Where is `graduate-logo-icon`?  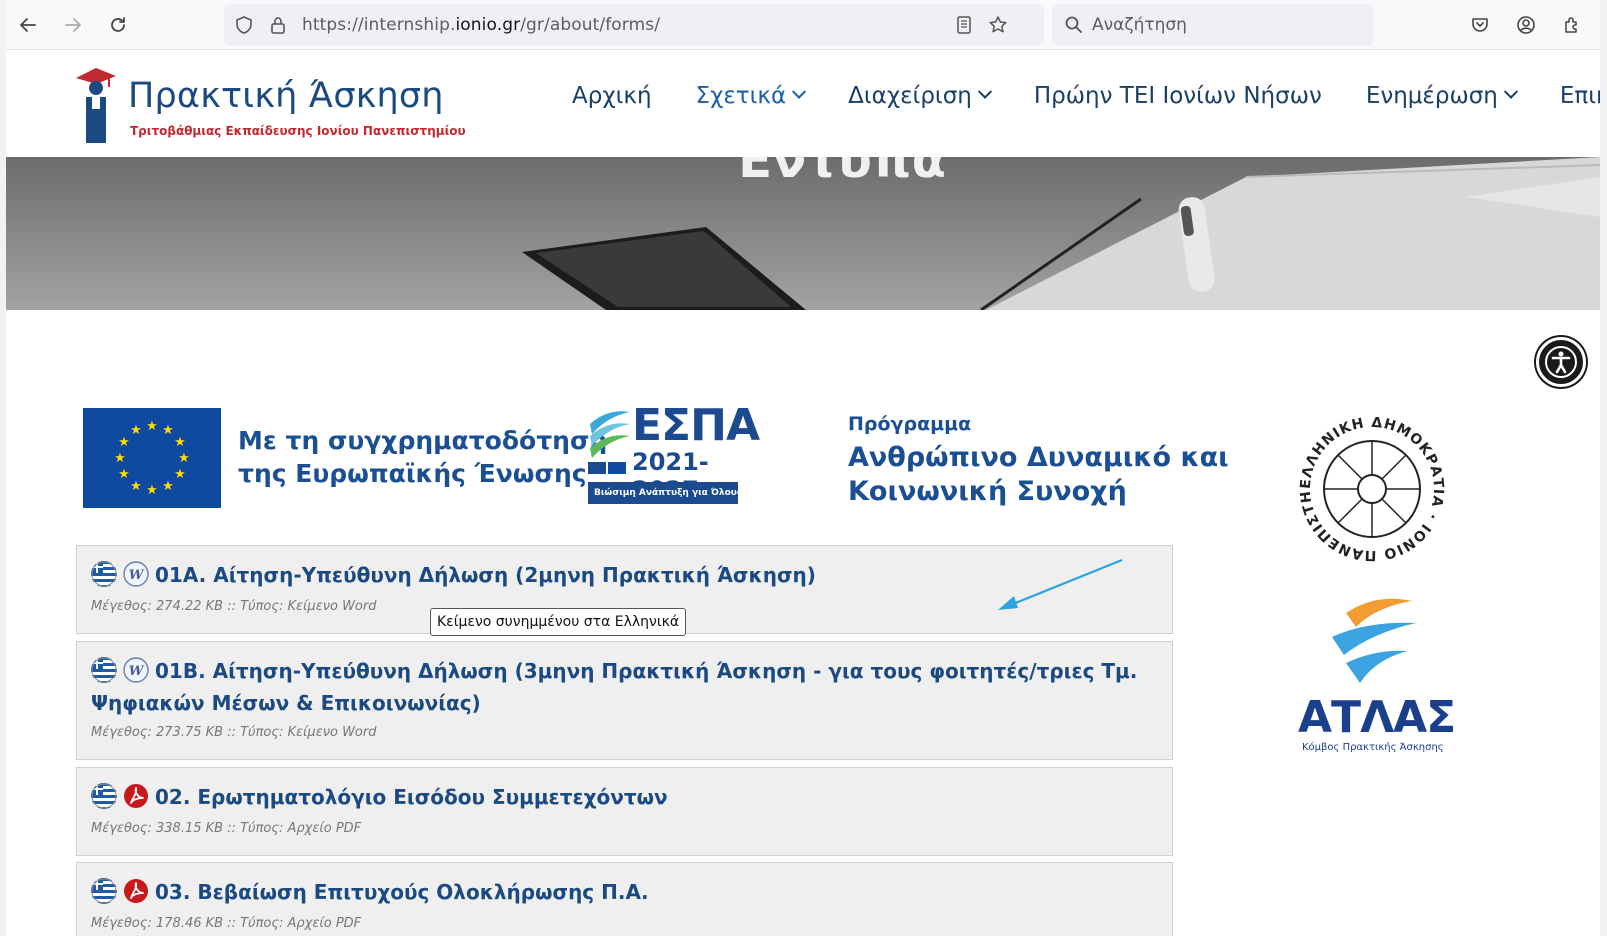
graduate-logo-icon is located at coordinates (94, 104).